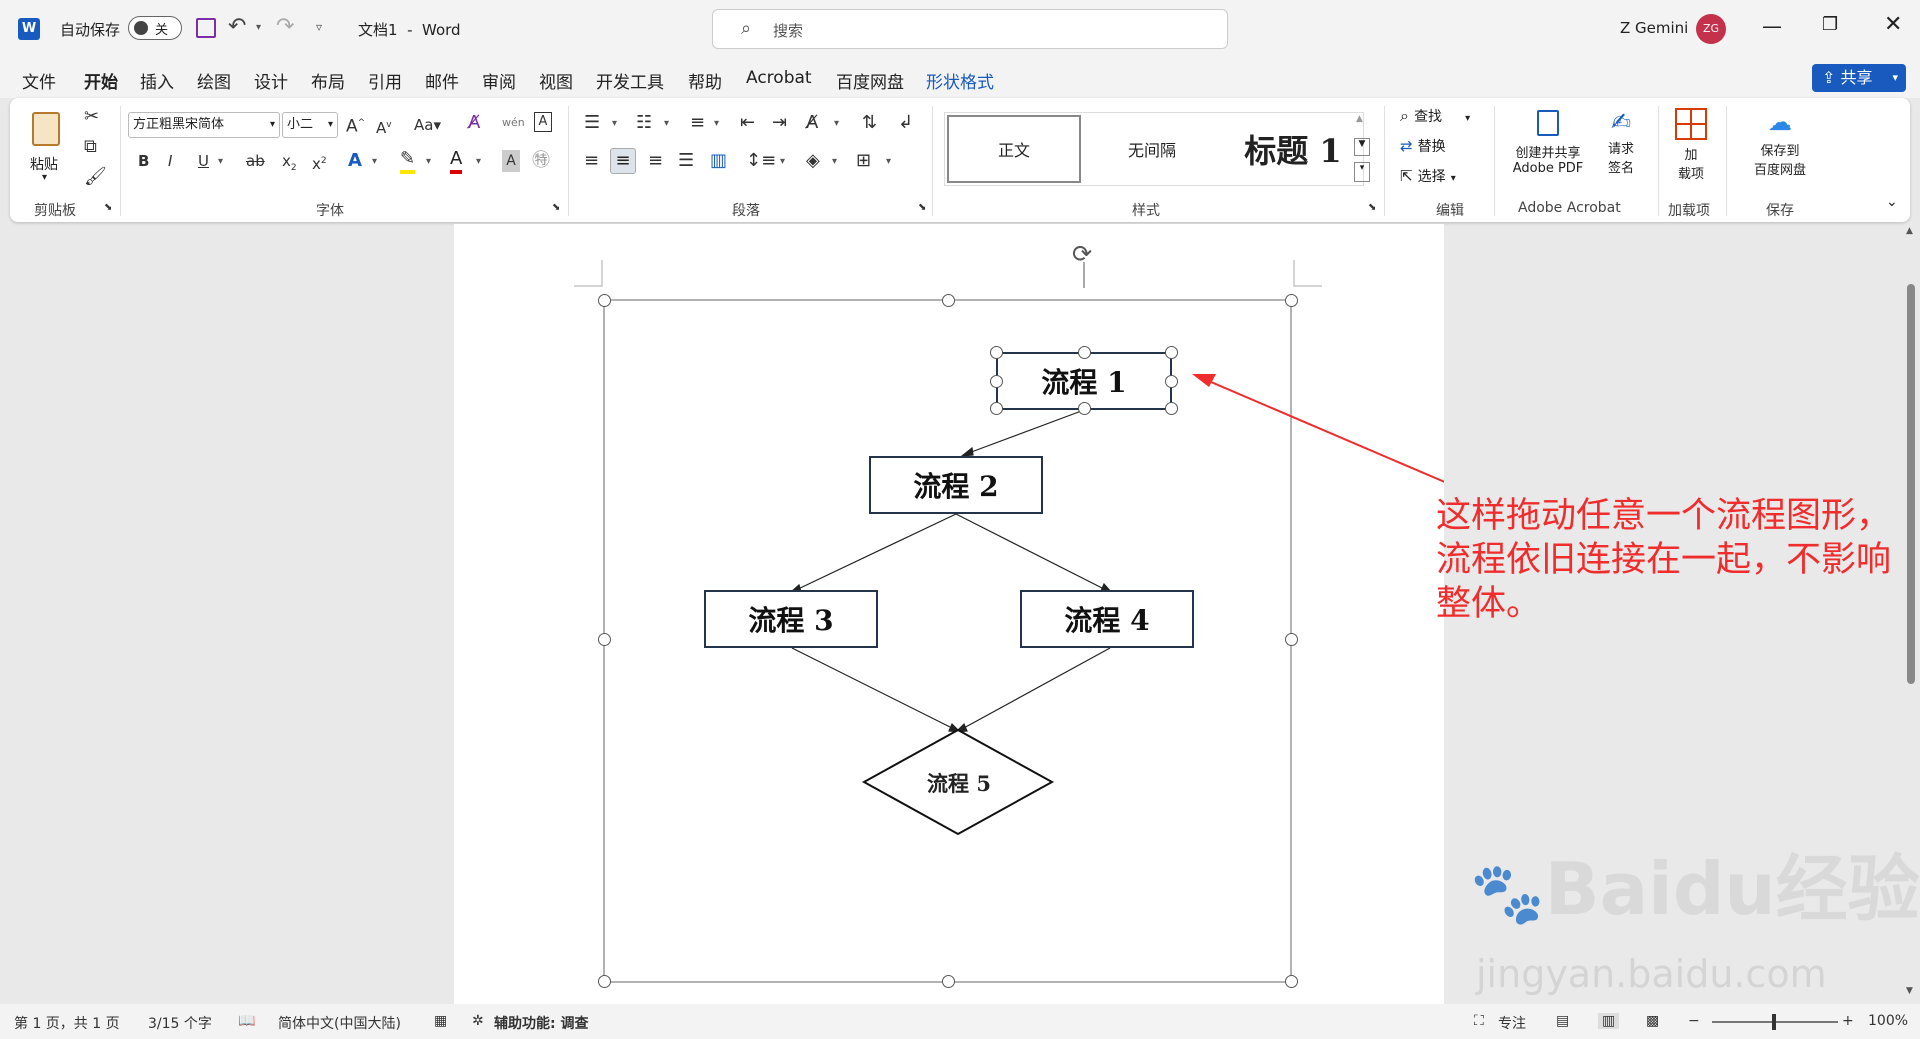  Describe the element at coordinates (614, 123) in the screenshot. I see `bullets-dropdown-icon: ▾` at that location.